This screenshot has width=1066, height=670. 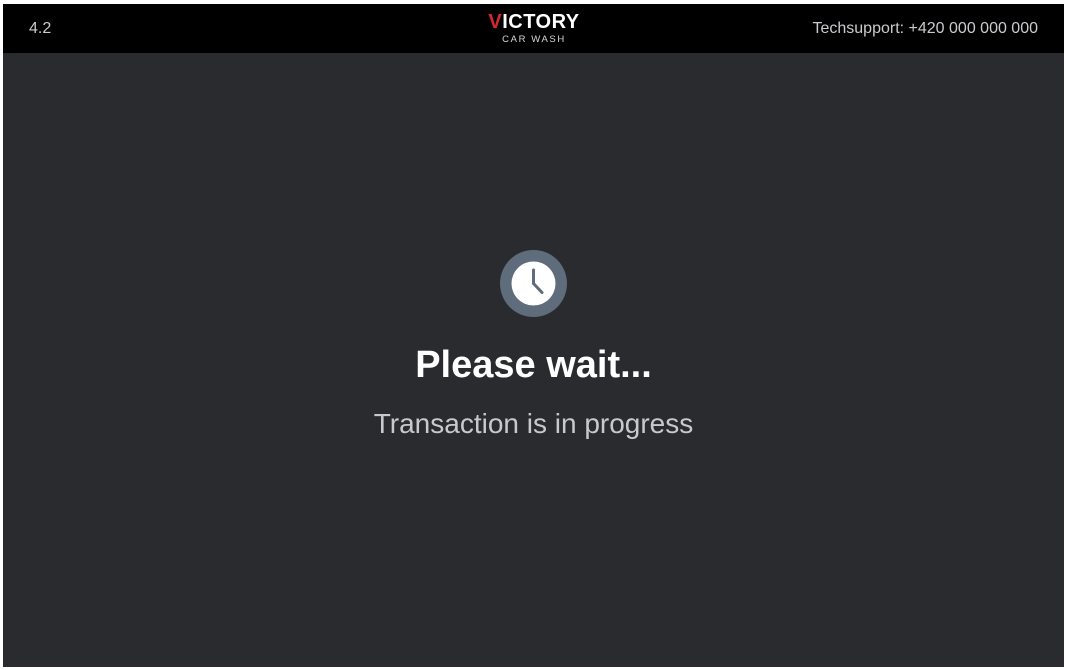 I want to click on logo-wordmark-rest: ICTORY, so click(x=541, y=22).